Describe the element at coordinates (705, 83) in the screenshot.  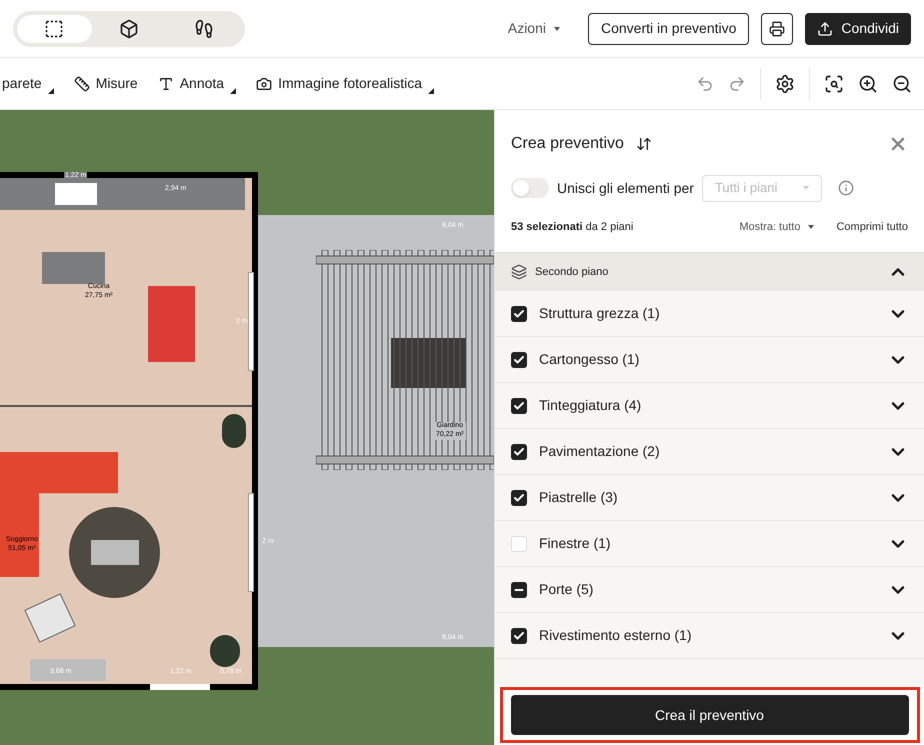
I see `undo-icon` at that location.